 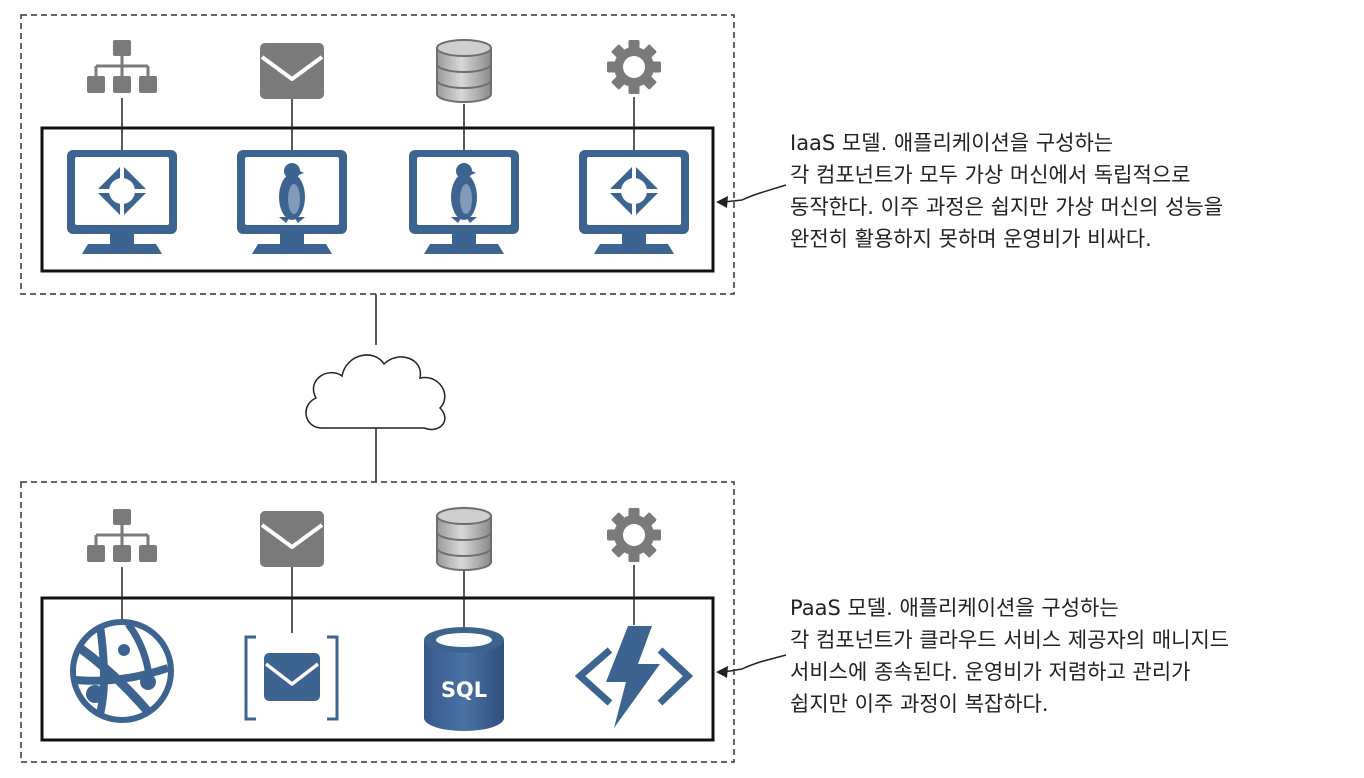 What do you see at coordinates (122, 671) in the screenshot?
I see `web-app-service-icon` at bounding box center [122, 671].